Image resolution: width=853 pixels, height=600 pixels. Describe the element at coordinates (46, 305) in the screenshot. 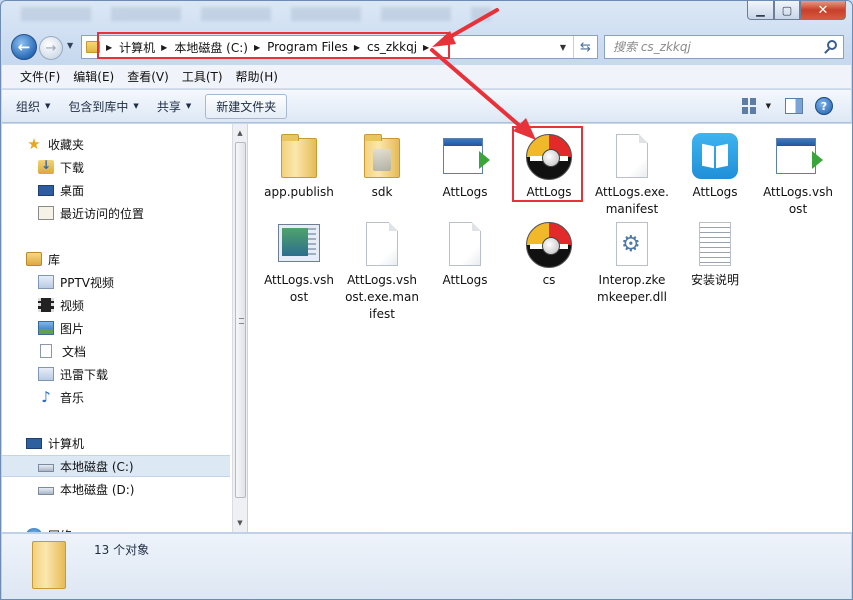

I see `video-icon` at that location.